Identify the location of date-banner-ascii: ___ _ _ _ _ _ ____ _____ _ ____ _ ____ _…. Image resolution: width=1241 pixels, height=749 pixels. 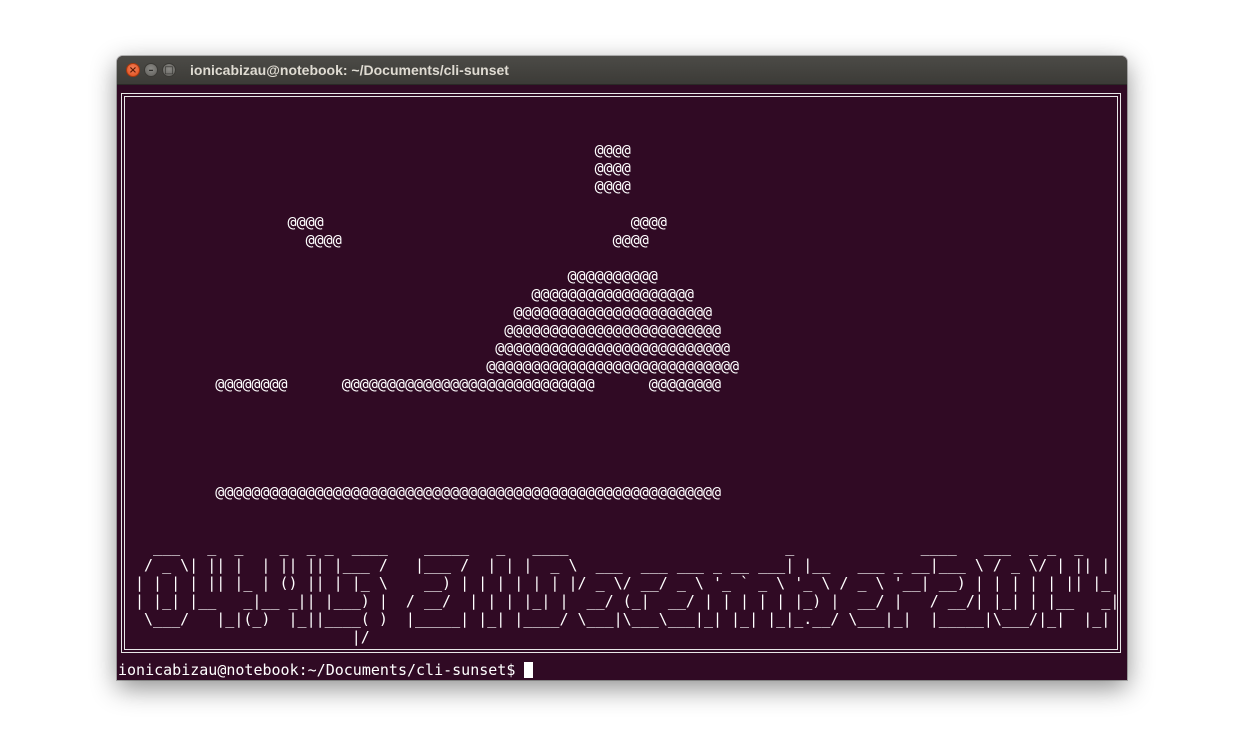
(627, 592).